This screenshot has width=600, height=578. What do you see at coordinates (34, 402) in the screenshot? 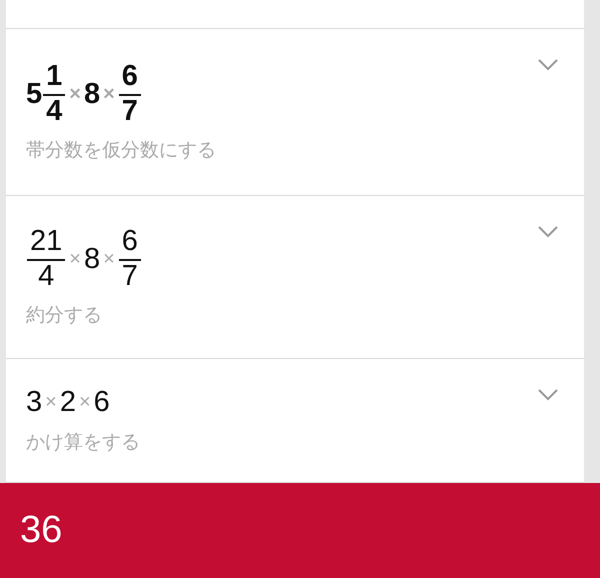
I see `number: 3` at bounding box center [34, 402].